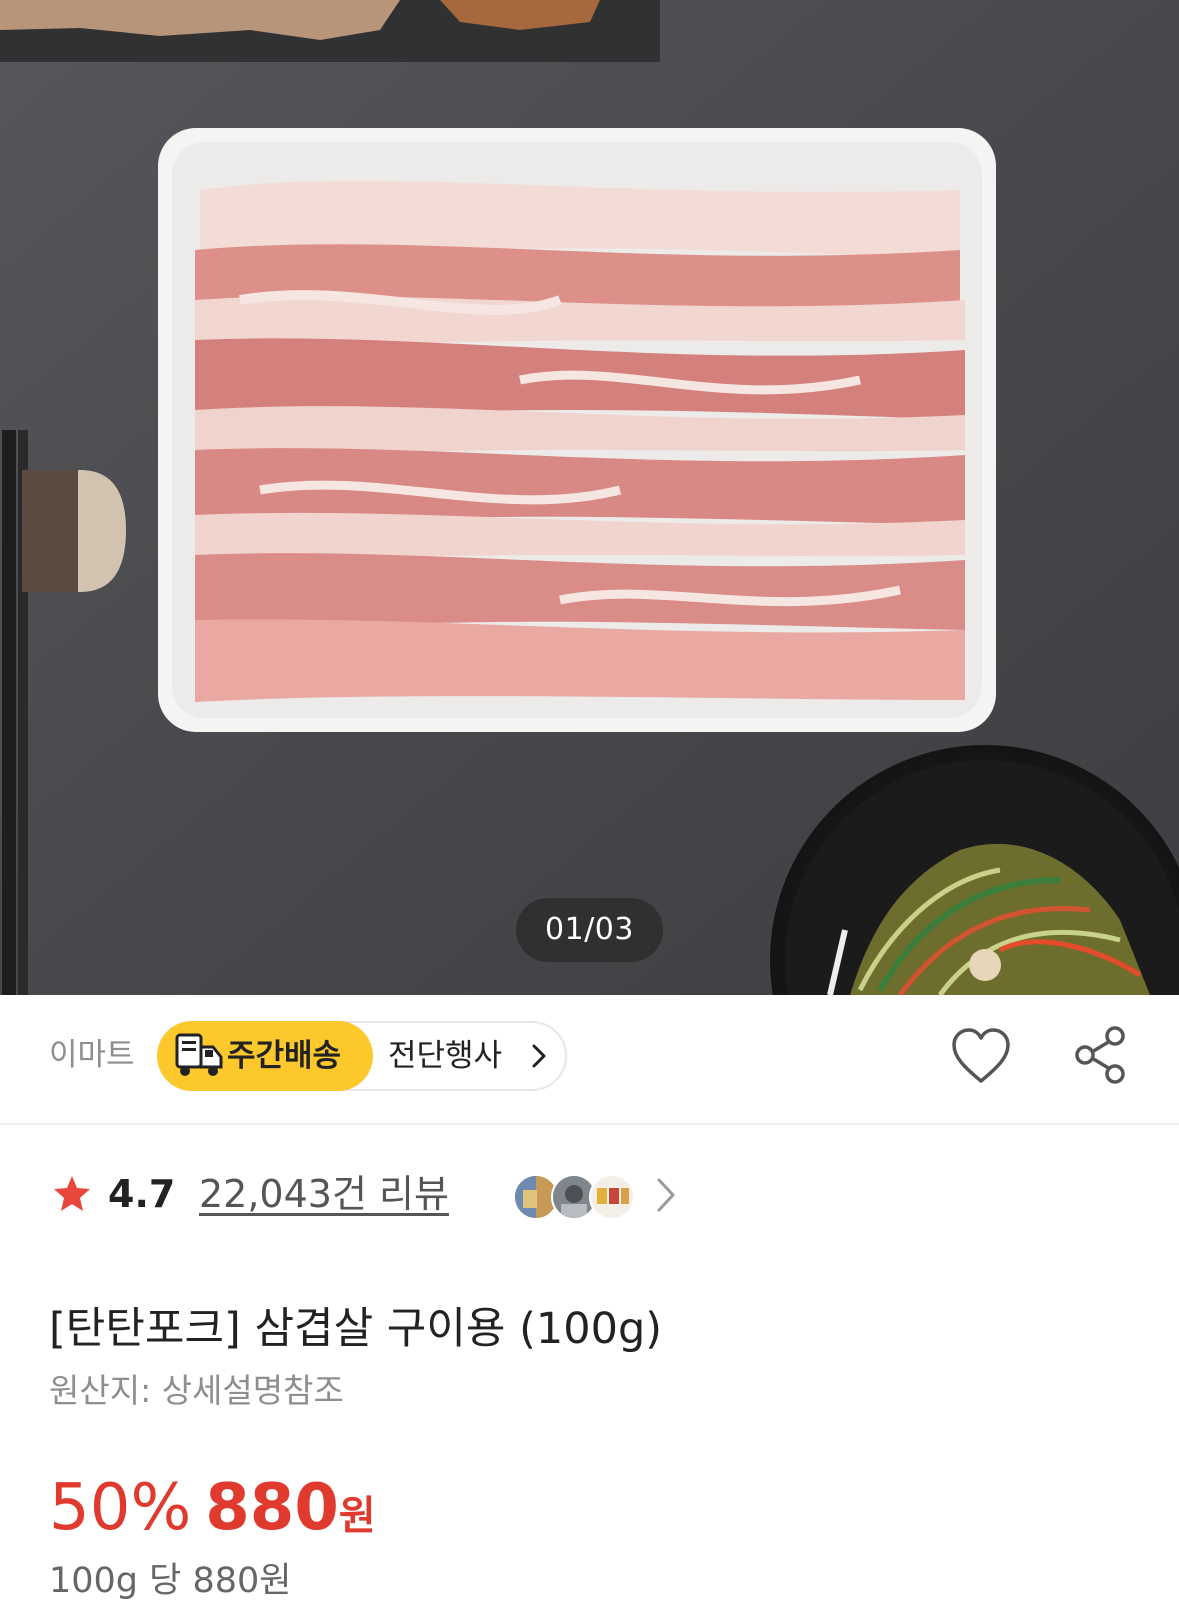 Image resolution: width=1179 pixels, height=1611 pixels. Describe the element at coordinates (578, 1197) in the screenshot. I see `review-photo-thumbnails` at that location.